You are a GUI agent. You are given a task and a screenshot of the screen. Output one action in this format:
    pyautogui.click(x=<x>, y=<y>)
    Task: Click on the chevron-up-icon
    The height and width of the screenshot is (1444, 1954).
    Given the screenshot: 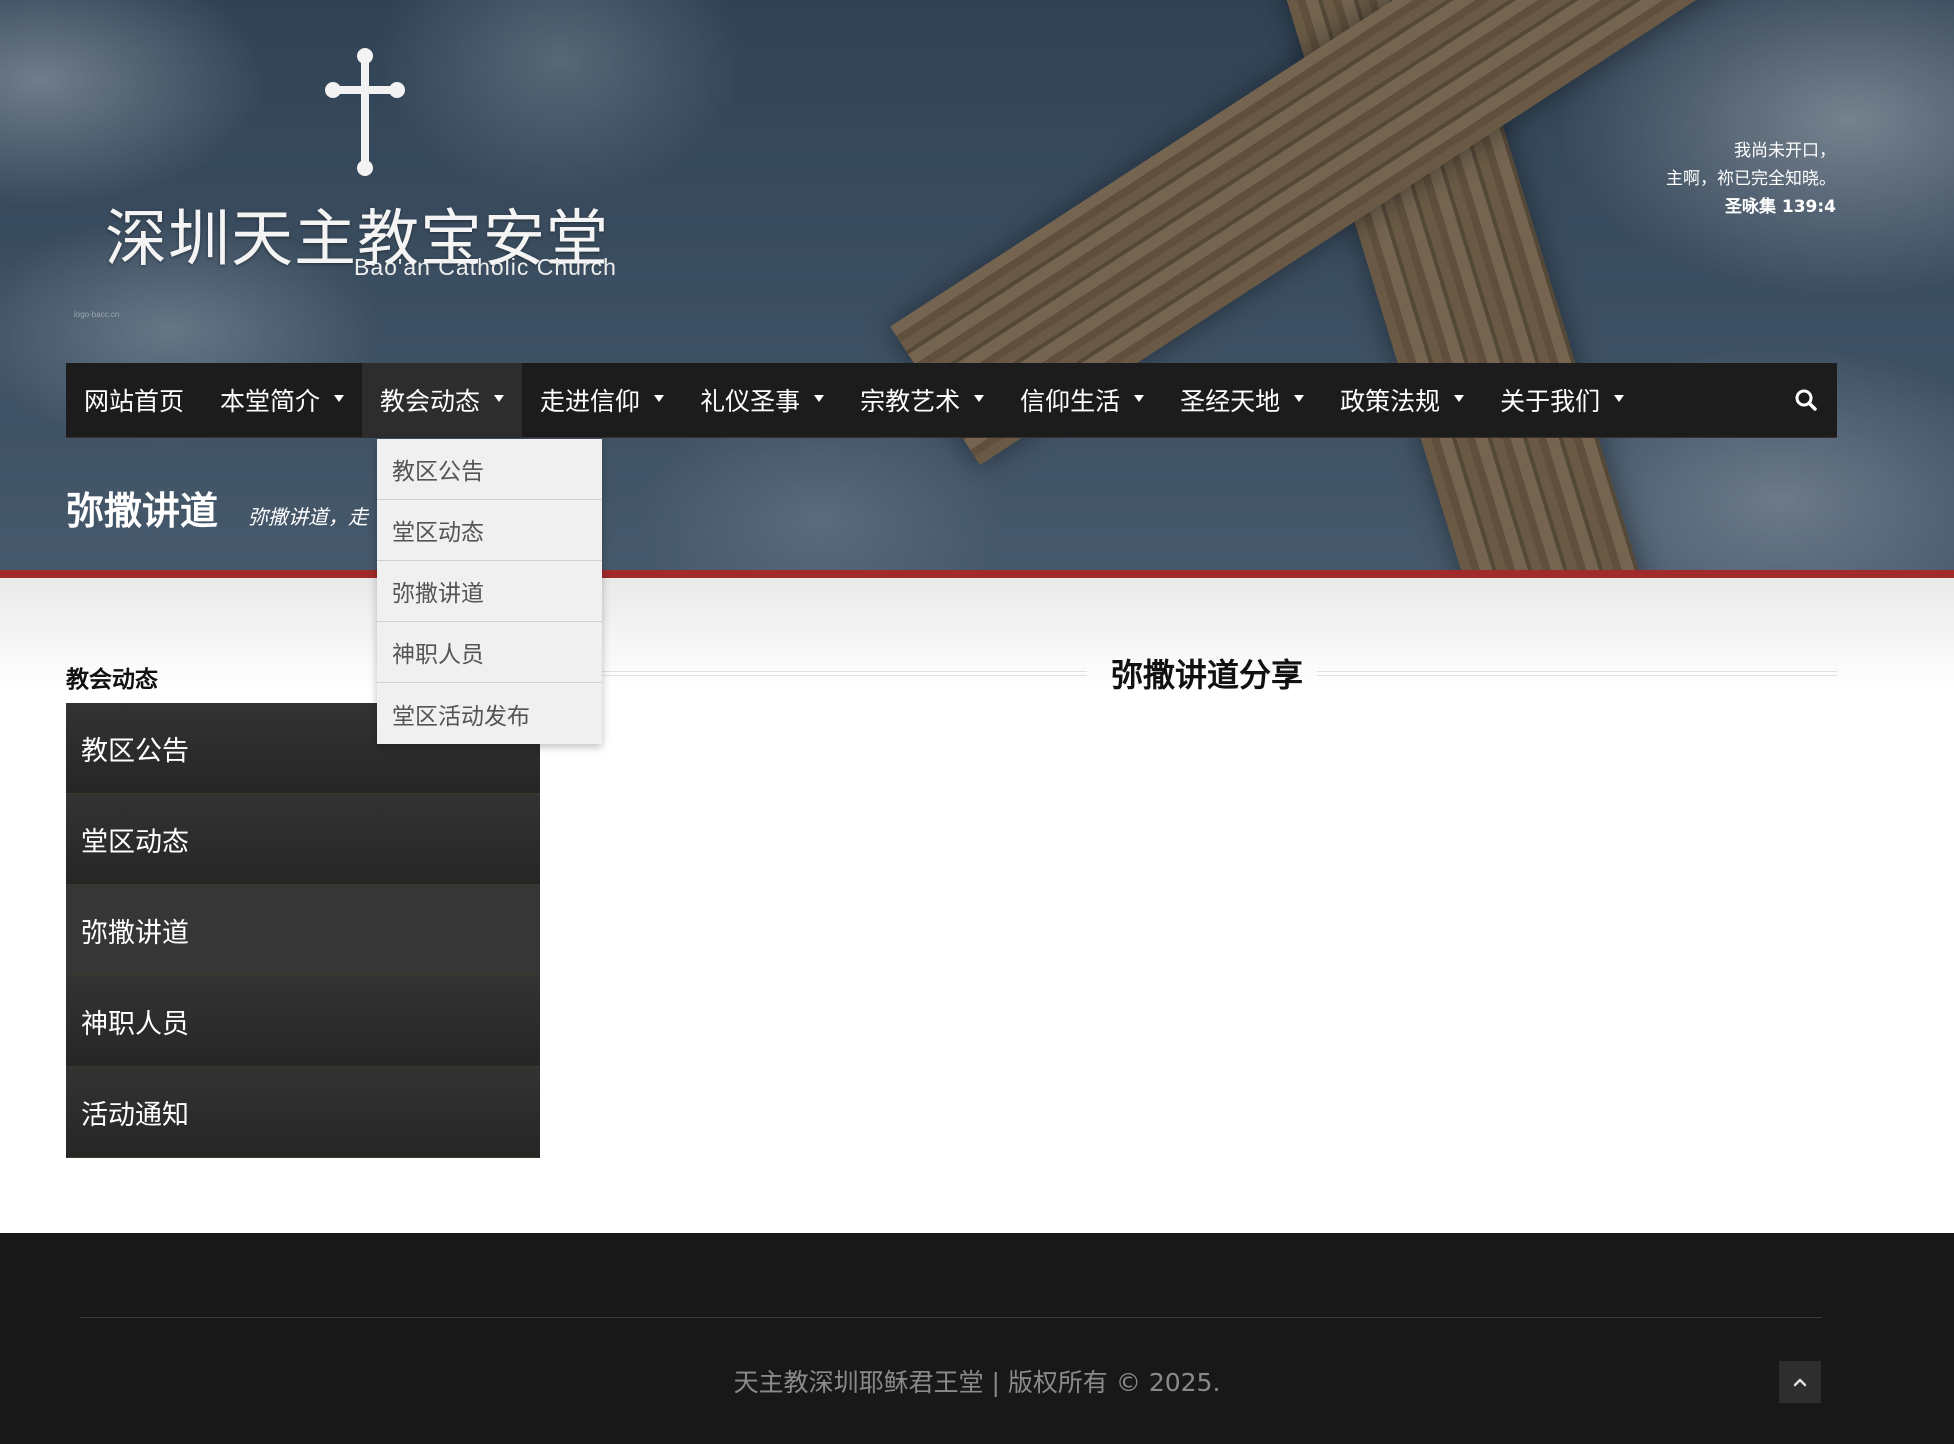 What is the action you would take?
    pyautogui.click(x=1800, y=1382)
    